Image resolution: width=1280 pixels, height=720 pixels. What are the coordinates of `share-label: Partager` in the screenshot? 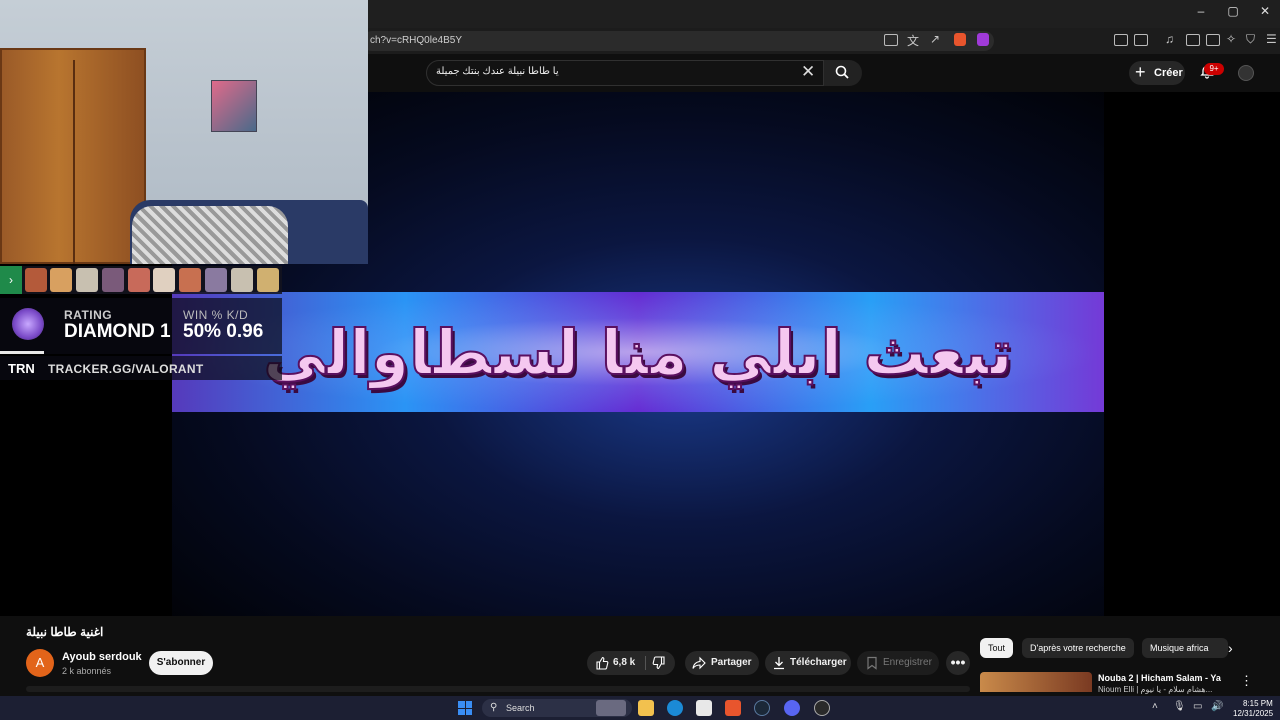 It's located at (731, 662).